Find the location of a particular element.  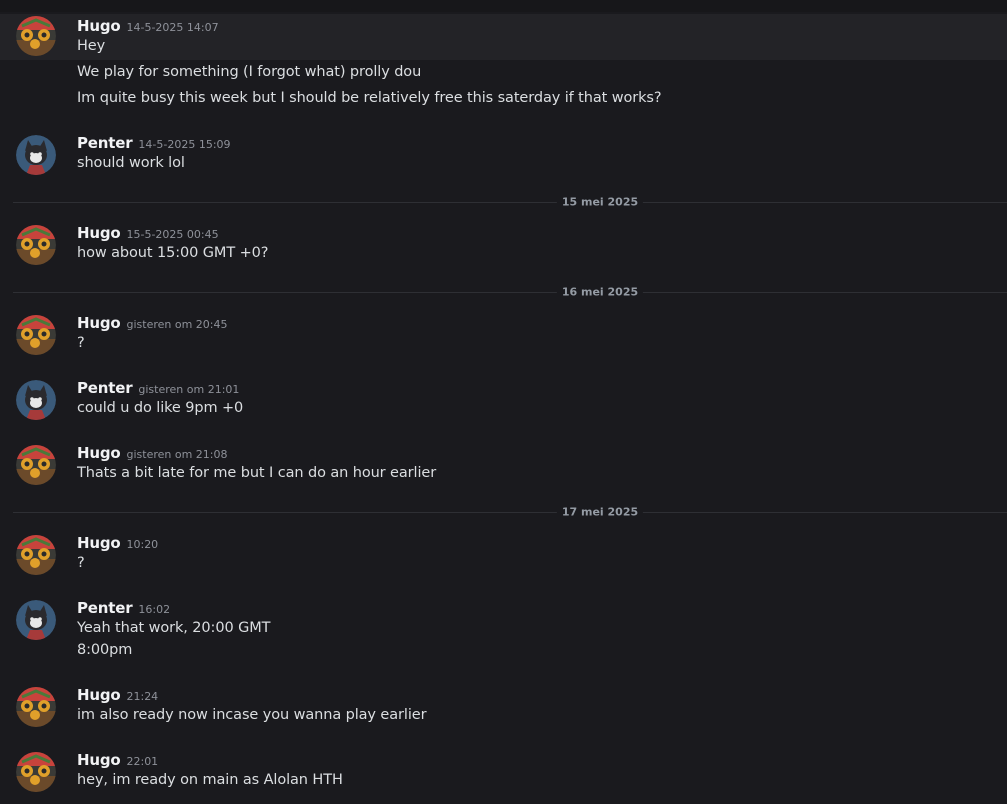

message-header: Hugo gisteren om 20:45 is located at coordinates (152, 324).